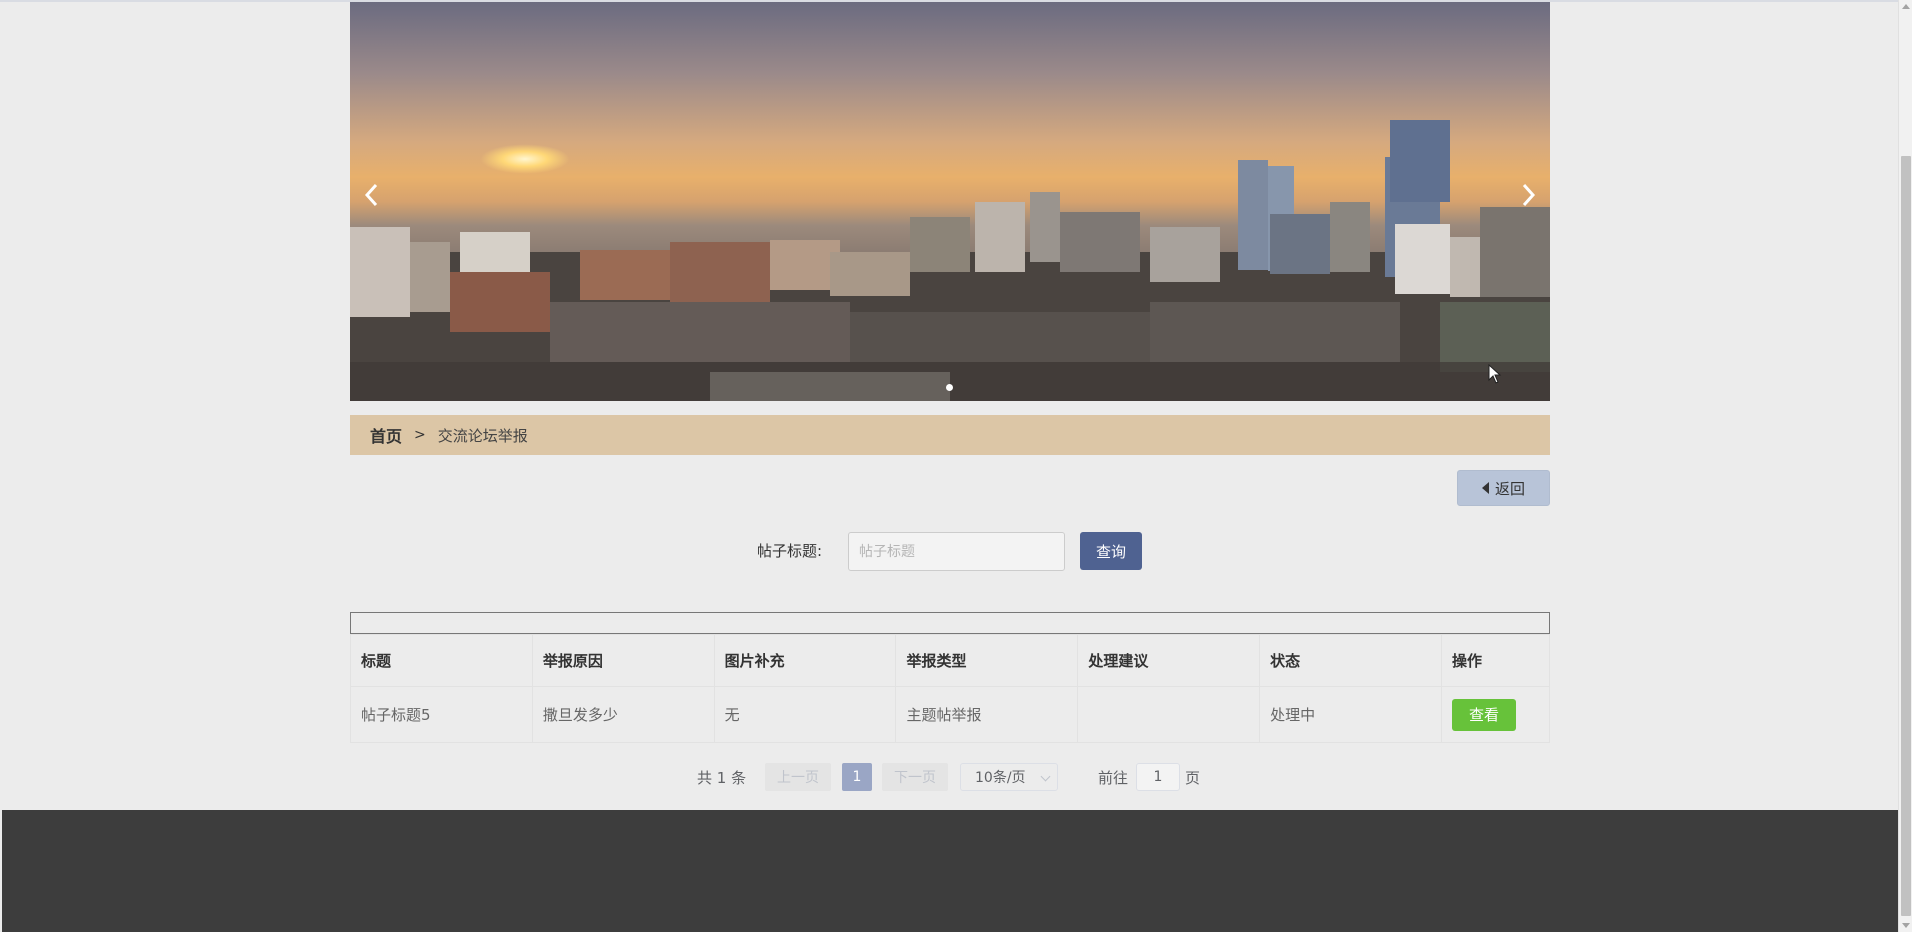  I want to click on column-header-image: 图片补充, so click(805, 660).